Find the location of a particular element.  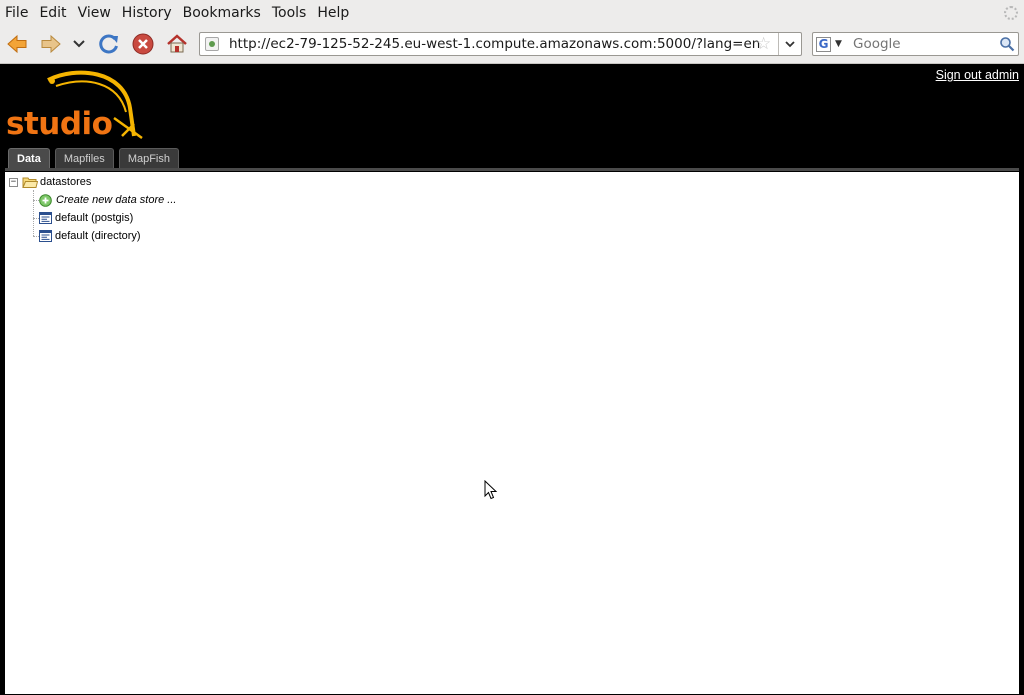

history-dropdown-button is located at coordinates (79, 44).